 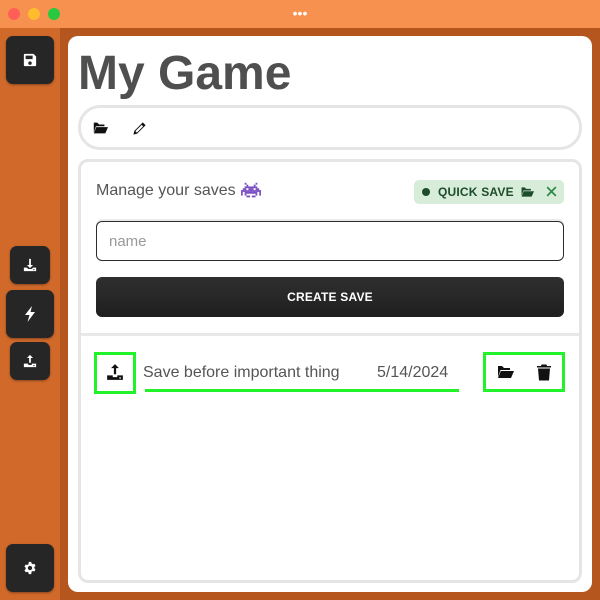 What do you see at coordinates (330, 297) in the screenshot?
I see `create-save-button: CREATE SAVE` at bounding box center [330, 297].